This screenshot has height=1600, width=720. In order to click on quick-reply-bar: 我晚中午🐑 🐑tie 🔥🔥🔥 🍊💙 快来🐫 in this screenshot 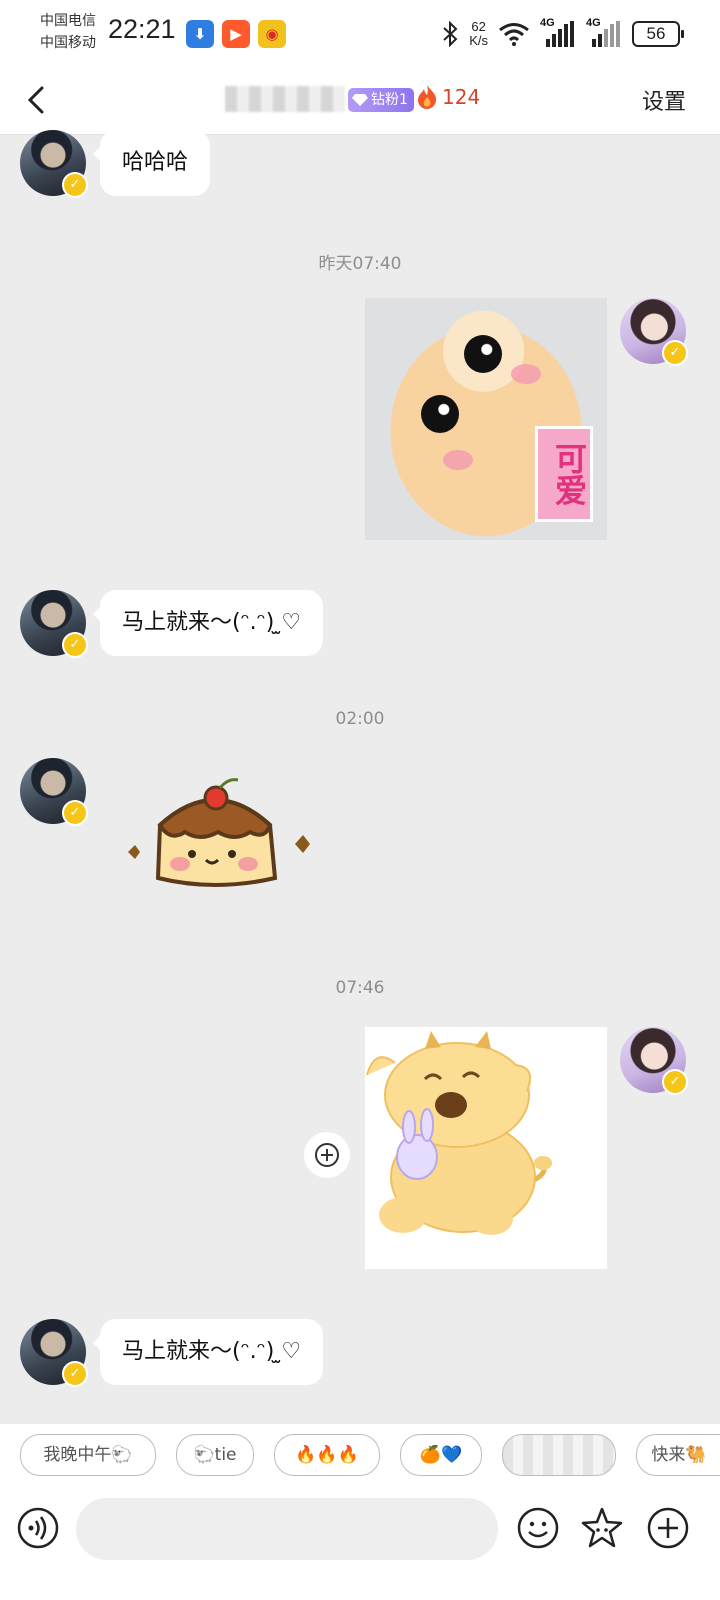, I will do `click(360, 1456)`.